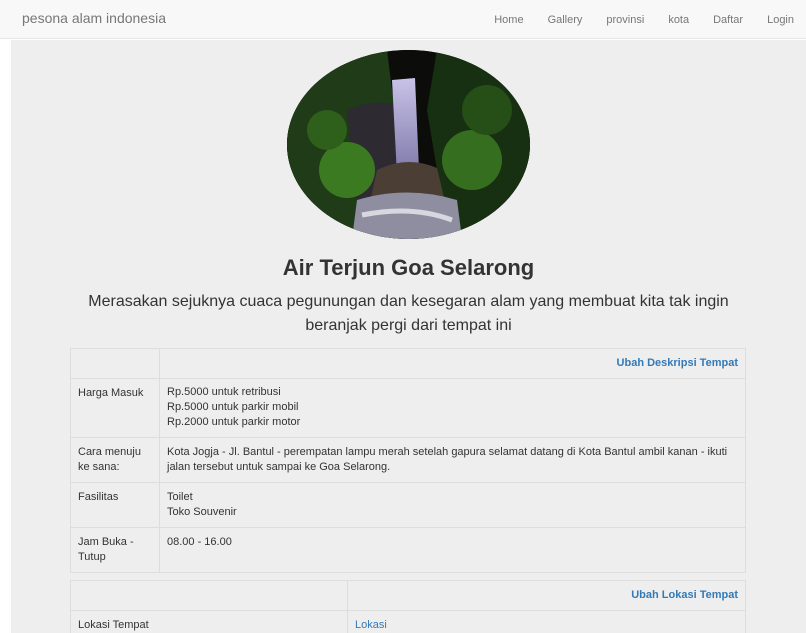 Image resolution: width=806 pixels, height=633 pixels. I want to click on page-title: Air Terjun Goa Selarong, so click(408, 267).